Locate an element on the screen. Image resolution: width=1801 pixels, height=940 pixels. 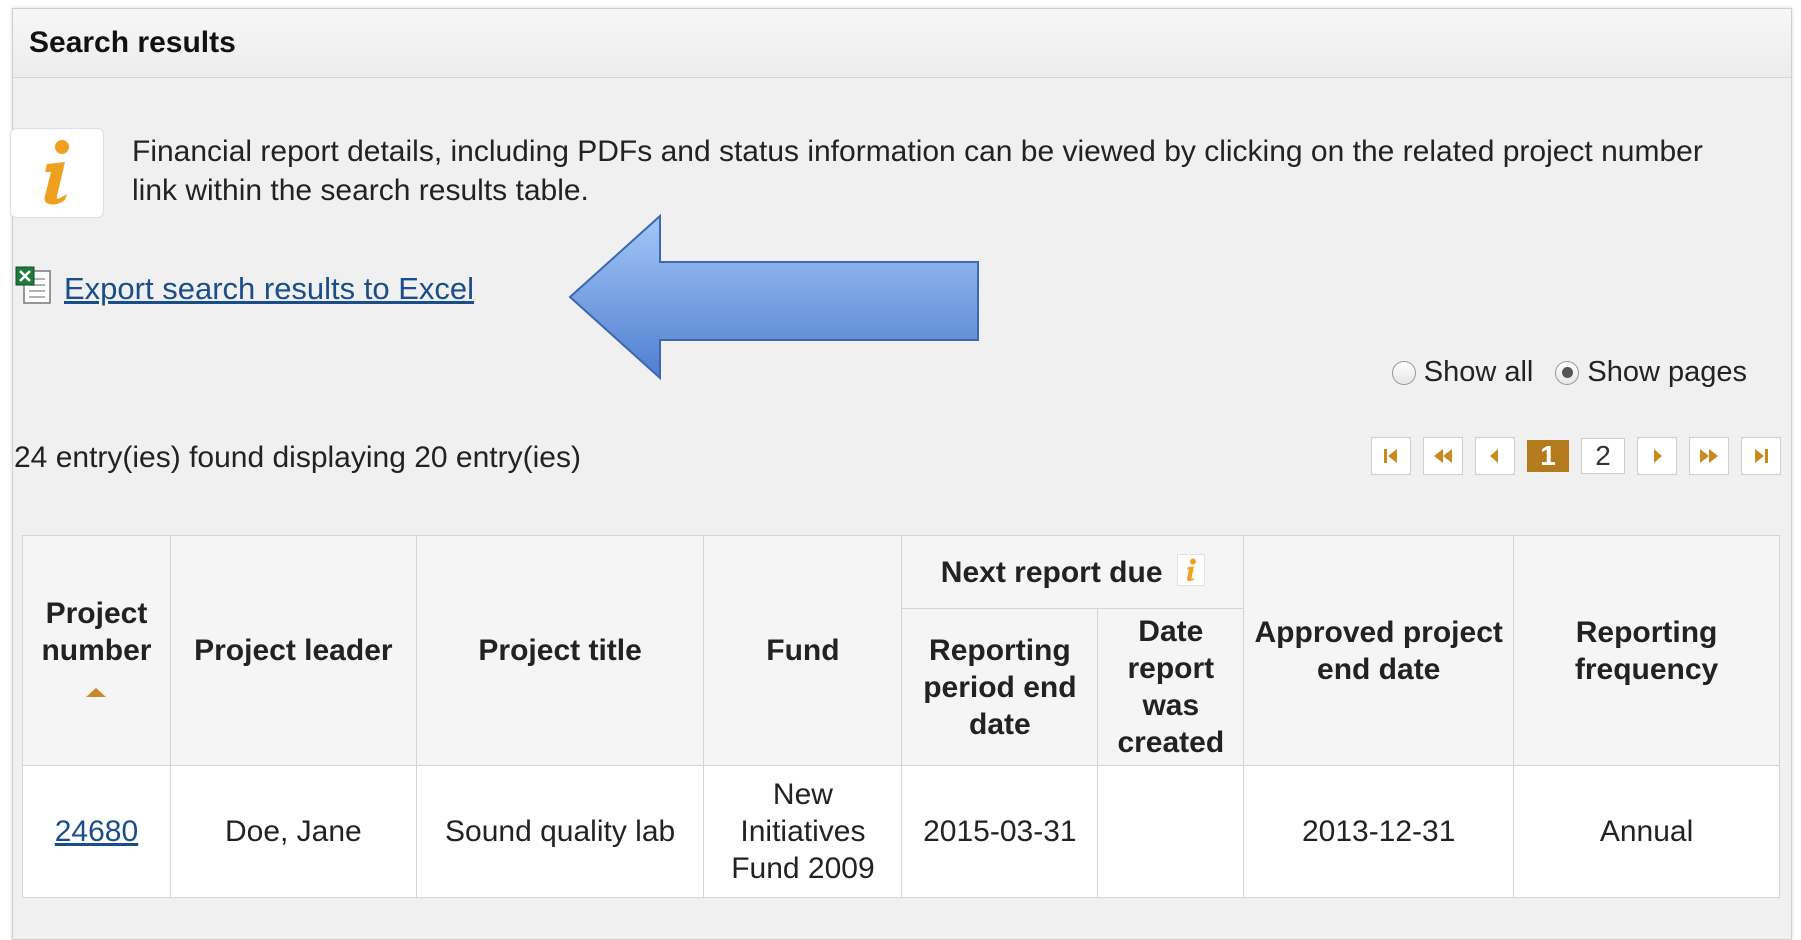
header-project-number-label: Project number is located at coordinates (96, 632).